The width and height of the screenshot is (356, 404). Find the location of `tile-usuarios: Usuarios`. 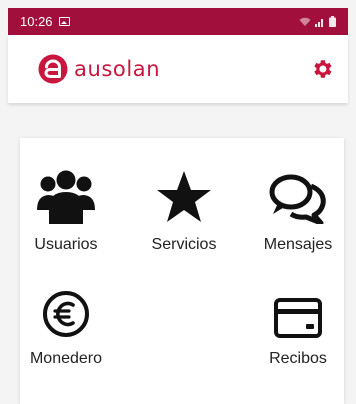

tile-usuarios: Usuarios is located at coordinates (66, 210).